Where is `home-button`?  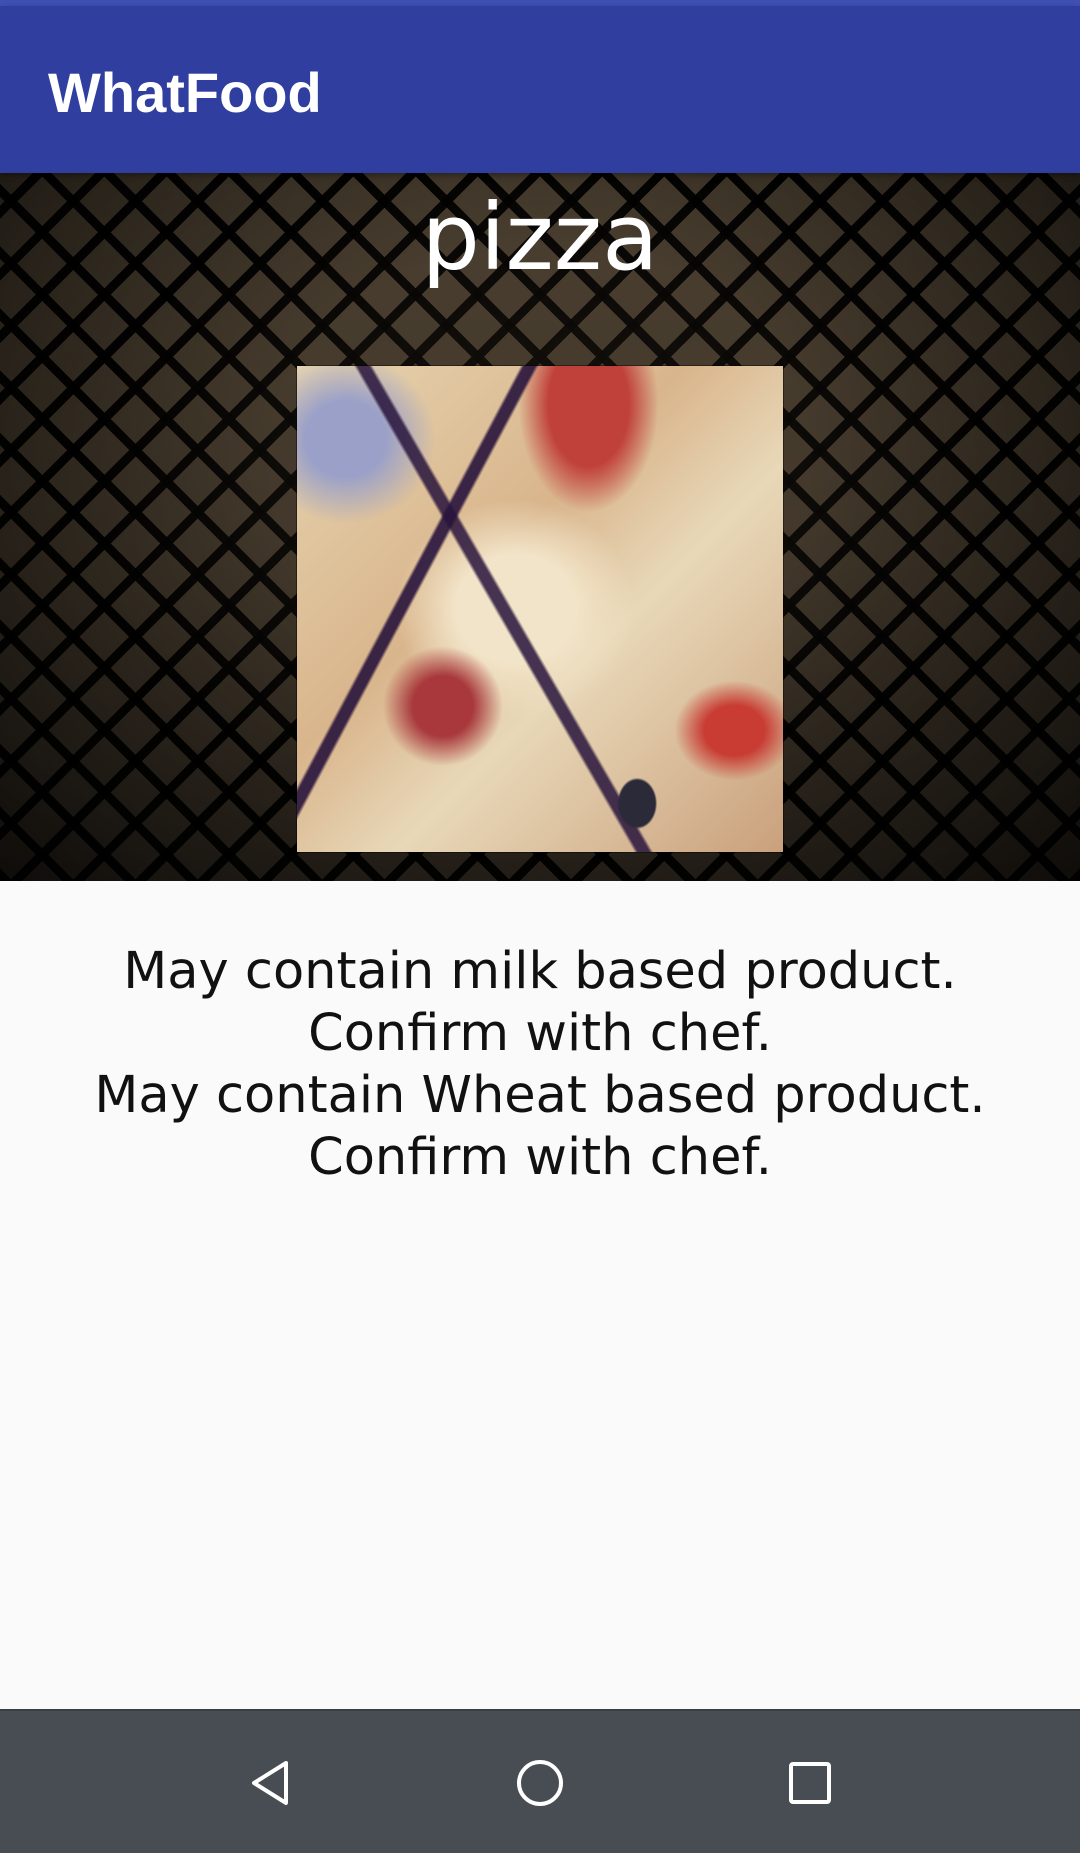 home-button is located at coordinates (540, 1783).